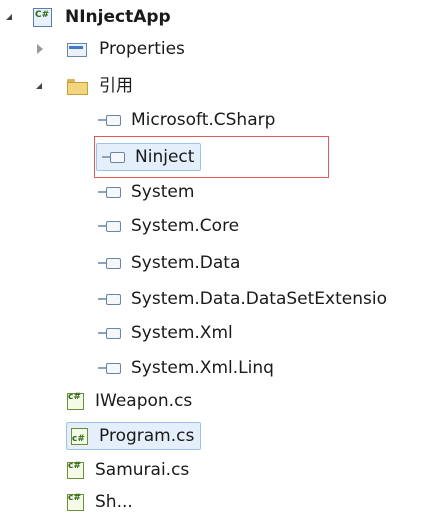  What do you see at coordinates (259, 299) in the screenshot?
I see `reference-label: System.Data.DataSetExtensio` at bounding box center [259, 299].